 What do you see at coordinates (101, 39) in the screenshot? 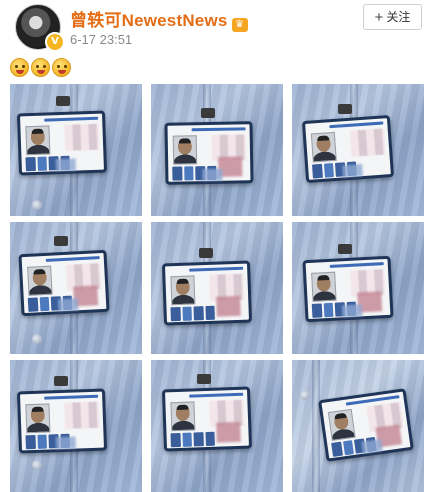
I see `post-timestamp: 6-17 23:51` at bounding box center [101, 39].